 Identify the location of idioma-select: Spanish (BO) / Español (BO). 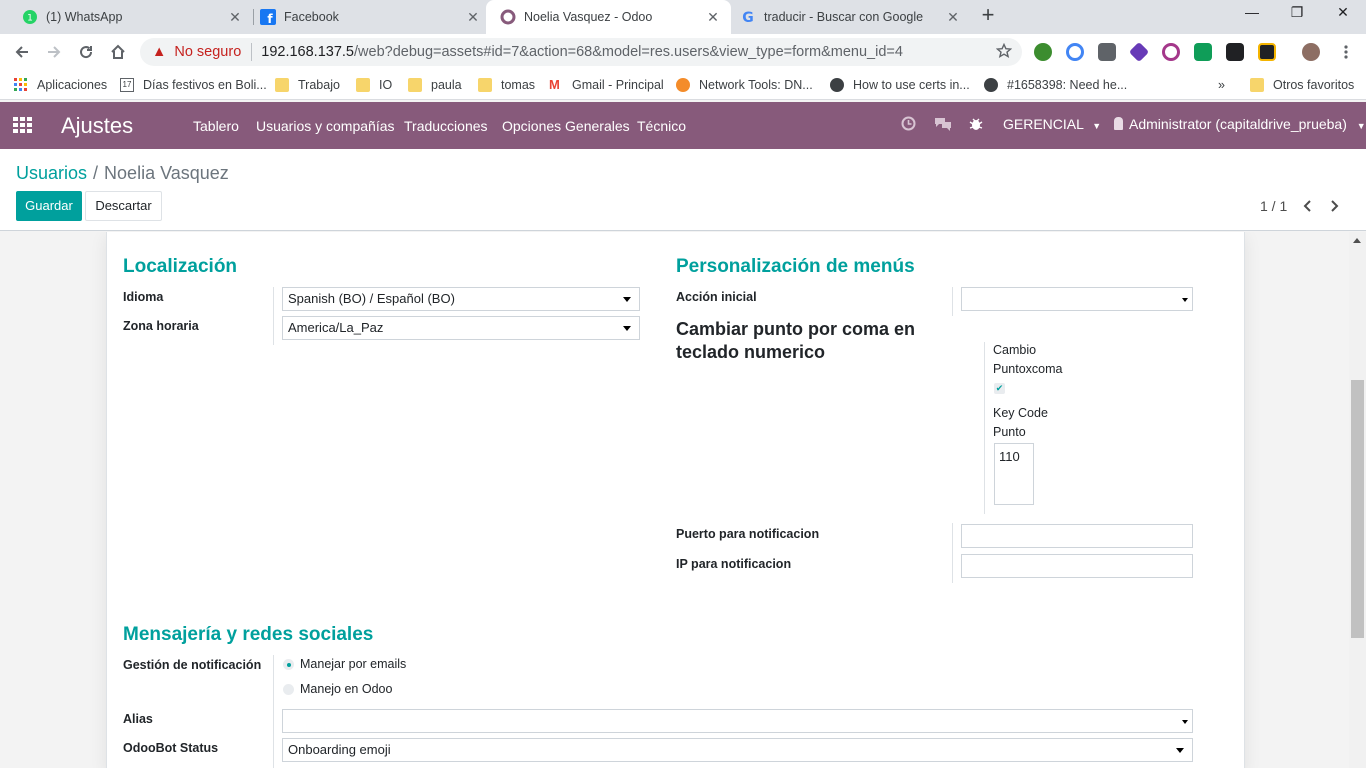
(461, 299).